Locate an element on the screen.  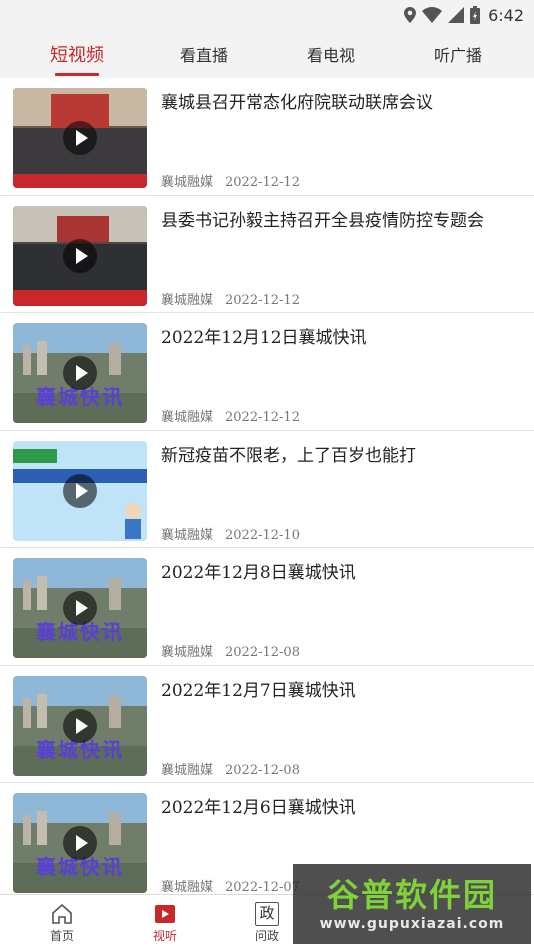
item-title: 2022年12月6日襄城快讯 is located at coordinates (258, 808).